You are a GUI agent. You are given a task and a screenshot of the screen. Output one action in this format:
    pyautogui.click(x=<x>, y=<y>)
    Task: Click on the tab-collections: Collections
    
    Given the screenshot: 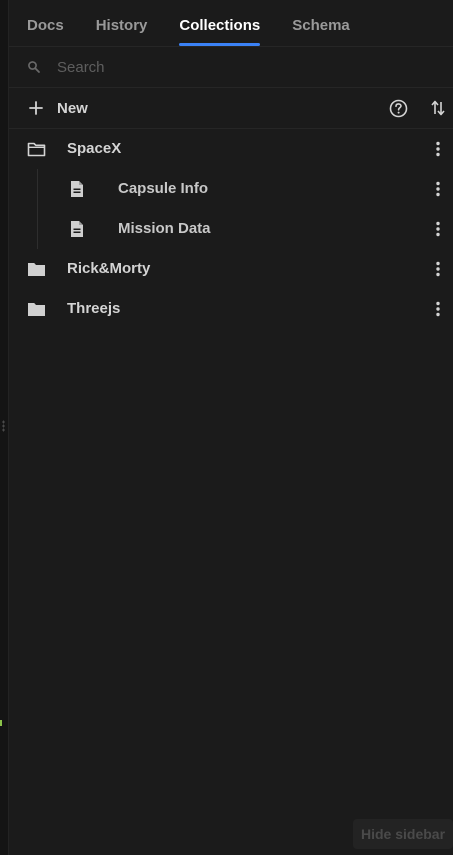 What is the action you would take?
    pyautogui.click(x=219, y=31)
    